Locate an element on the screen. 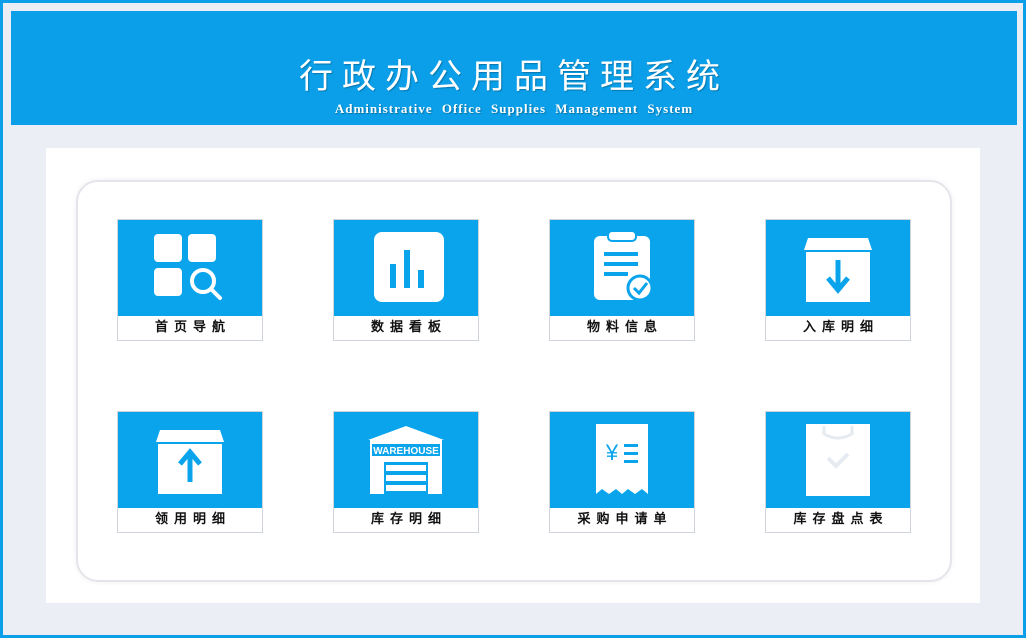 The width and height of the screenshot is (1026, 638). home-navigation-button: 首页导航 is located at coordinates (190, 280).